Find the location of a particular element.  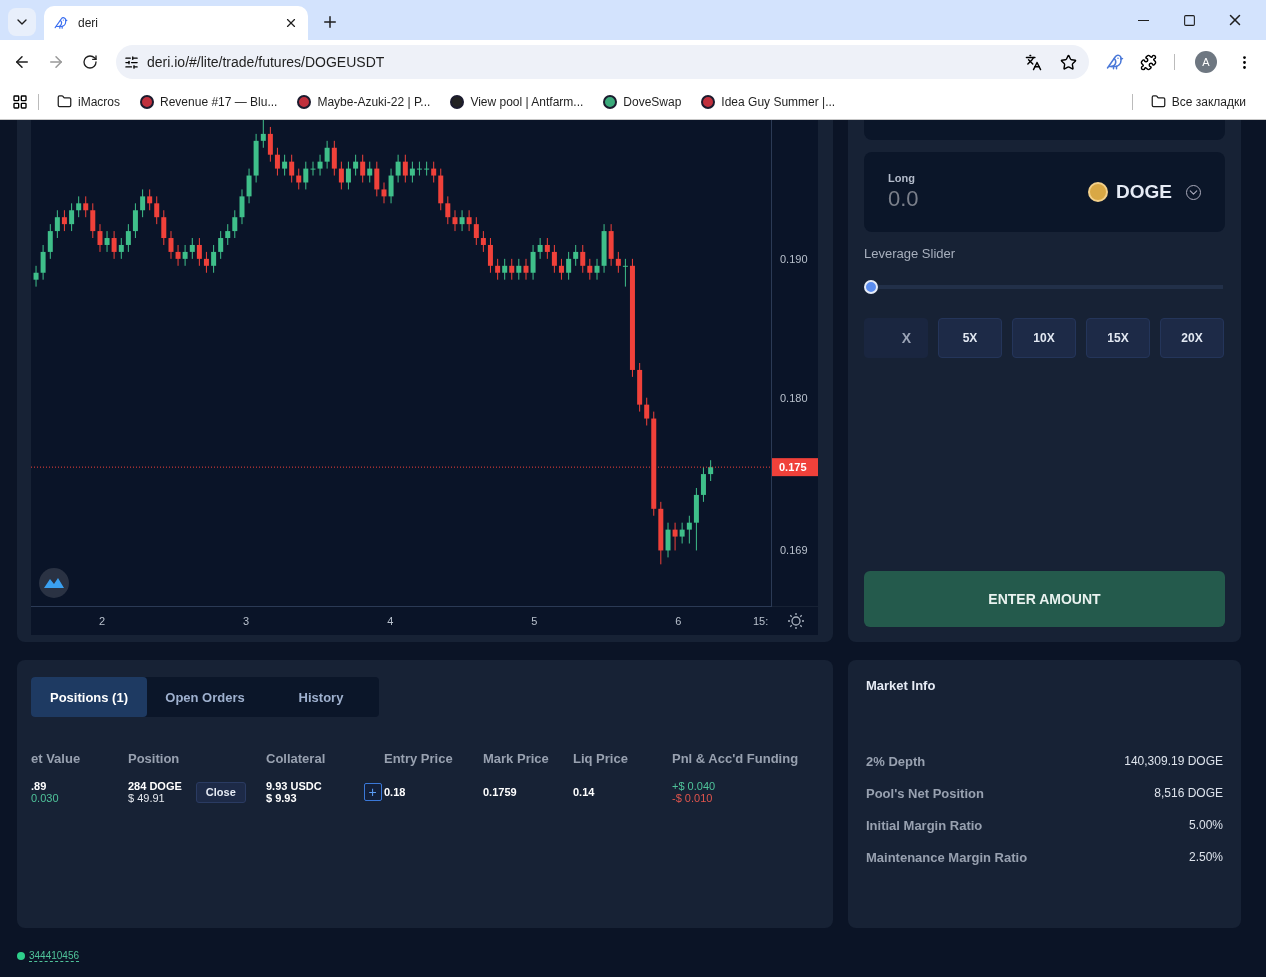

tab: Open Orders is located at coordinates (205, 697).